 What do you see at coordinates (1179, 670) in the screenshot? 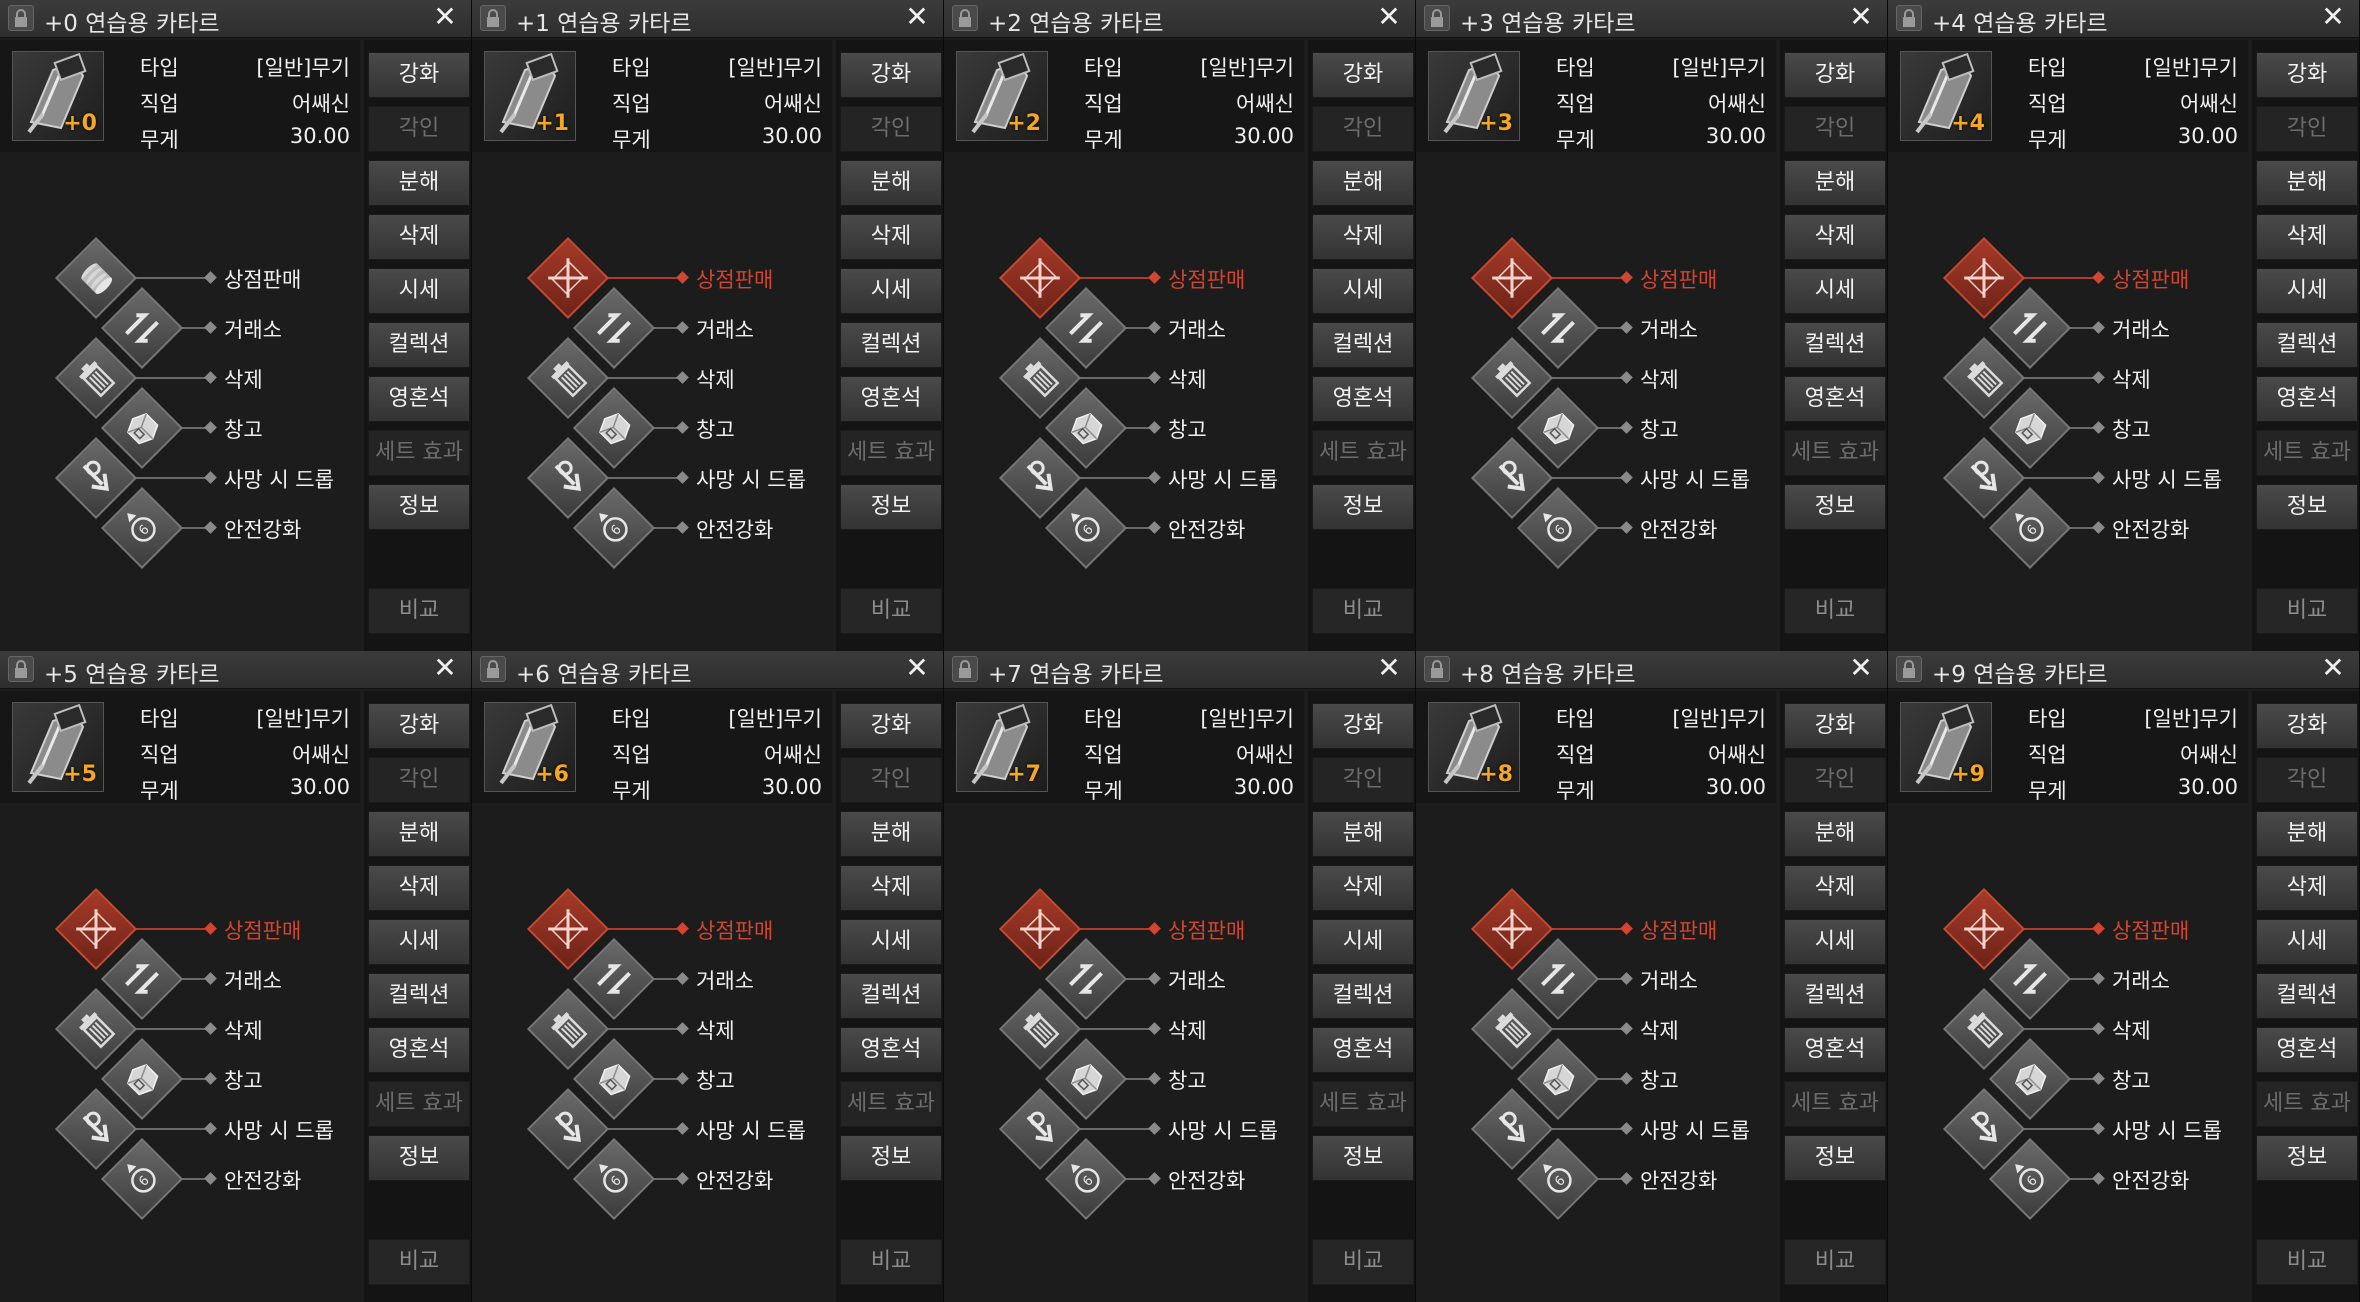
I see `title-bar: +7 연습용 카타르 ✕` at bounding box center [1179, 670].